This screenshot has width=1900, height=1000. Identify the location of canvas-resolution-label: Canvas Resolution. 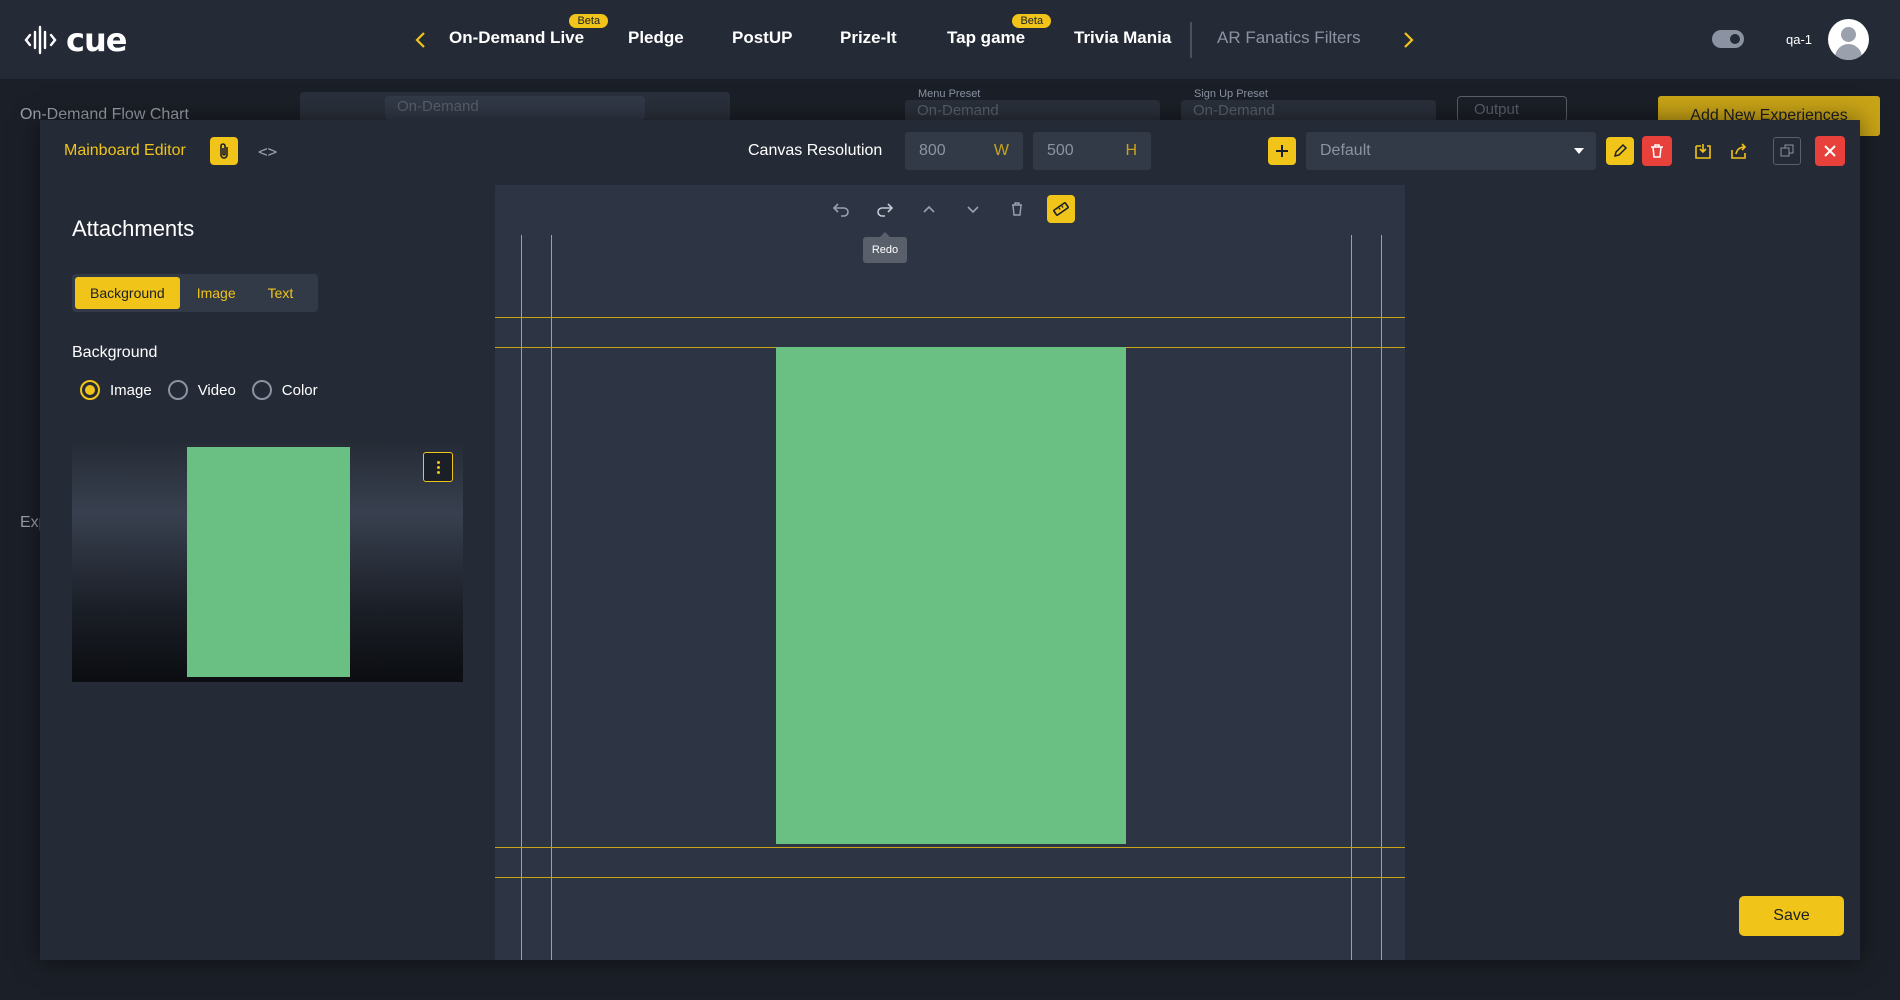
(815, 150).